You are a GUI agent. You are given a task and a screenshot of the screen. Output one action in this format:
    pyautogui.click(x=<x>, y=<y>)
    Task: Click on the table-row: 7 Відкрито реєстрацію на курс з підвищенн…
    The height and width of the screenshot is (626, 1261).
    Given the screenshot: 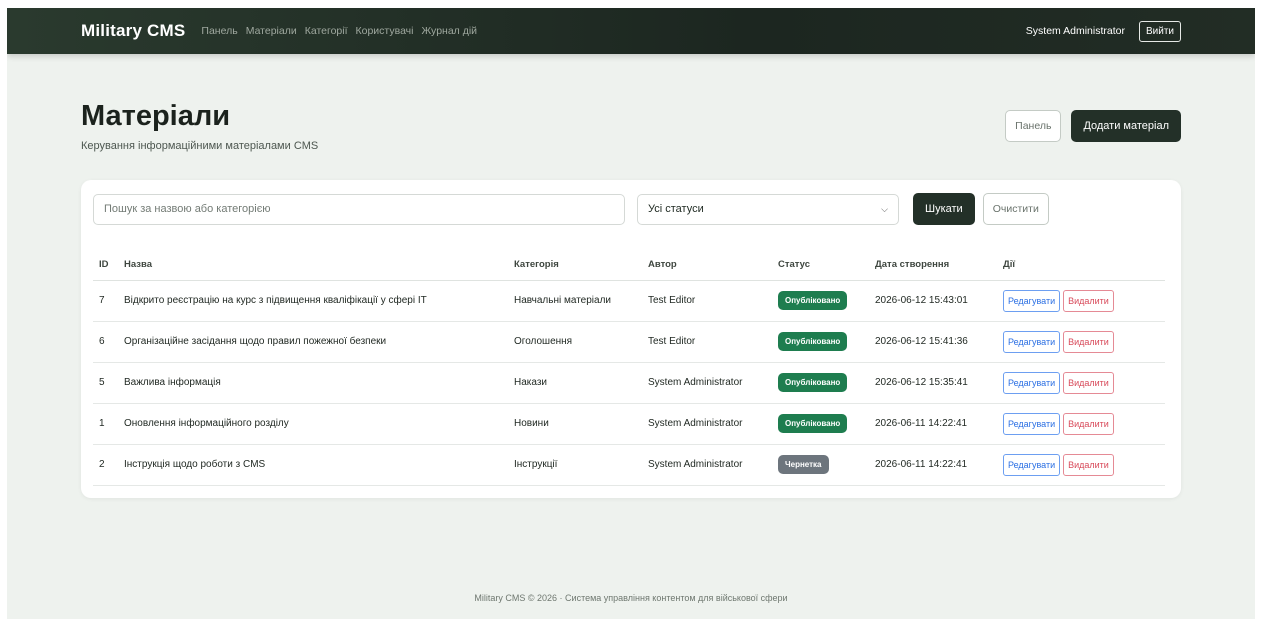 What is the action you would take?
    pyautogui.click(x=629, y=301)
    